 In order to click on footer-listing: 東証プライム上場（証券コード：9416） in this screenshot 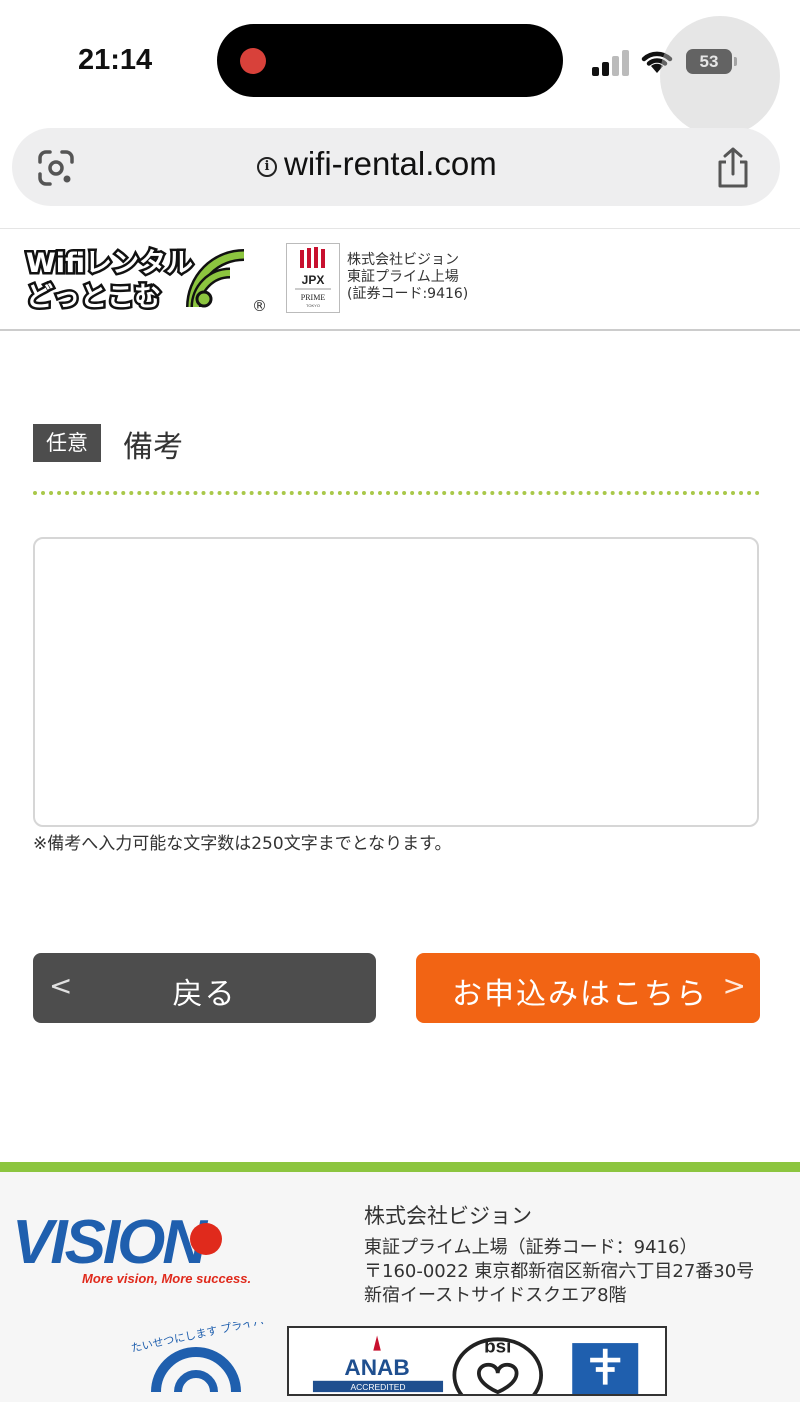, I will do `click(531, 1247)`.